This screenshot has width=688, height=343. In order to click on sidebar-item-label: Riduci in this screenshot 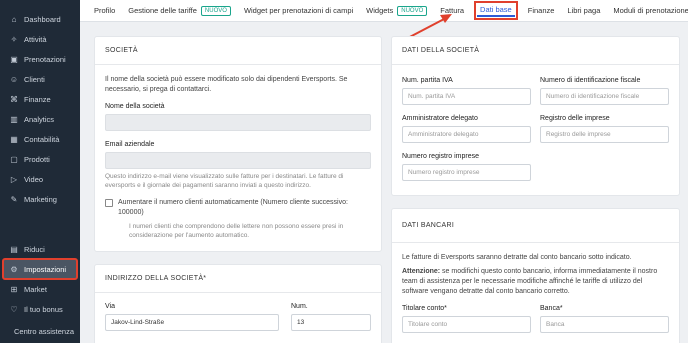, I will do `click(34, 249)`.